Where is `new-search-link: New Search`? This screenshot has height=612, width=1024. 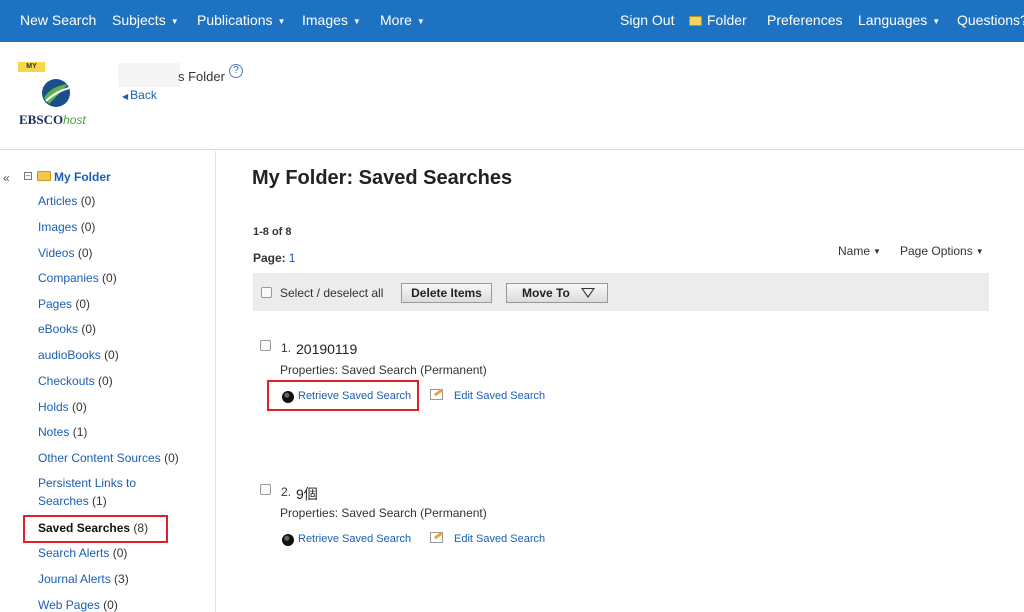 new-search-link: New Search is located at coordinates (58, 21).